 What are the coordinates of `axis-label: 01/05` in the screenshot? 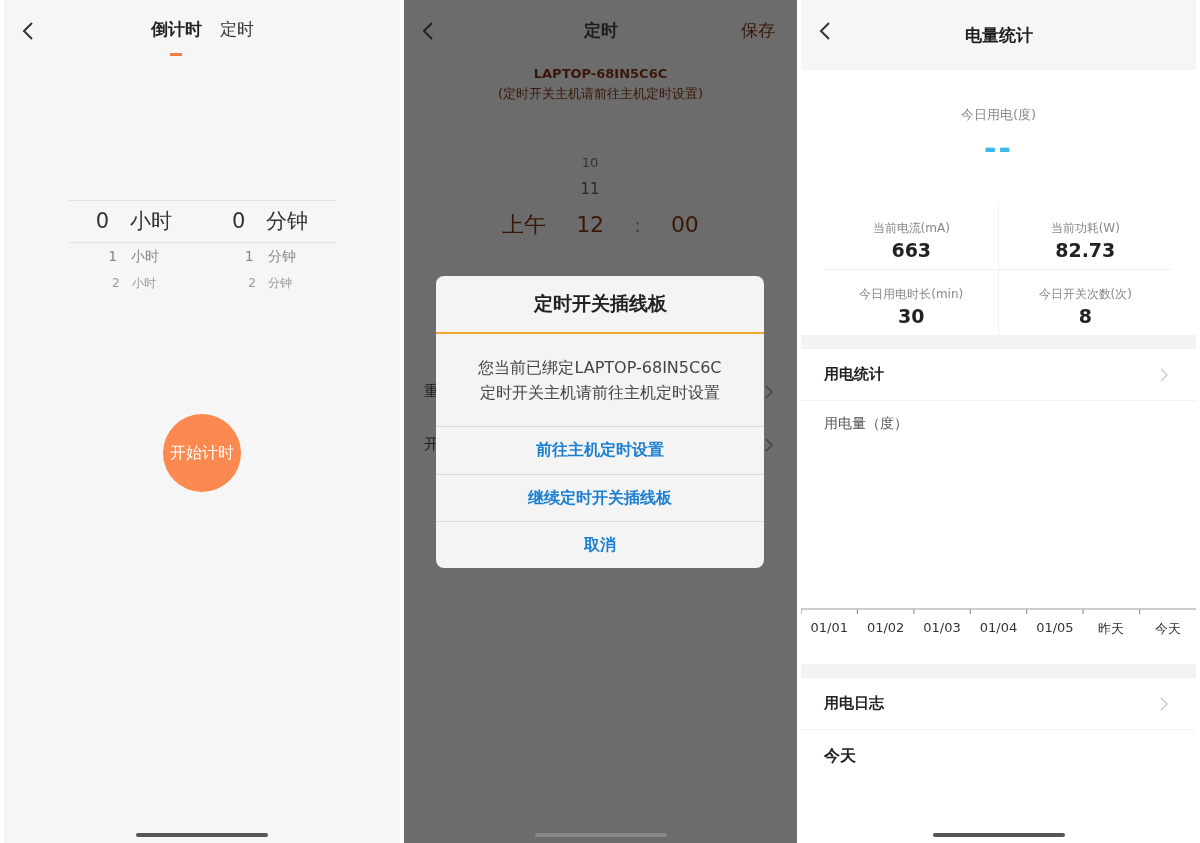 It's located at (1055, 628).